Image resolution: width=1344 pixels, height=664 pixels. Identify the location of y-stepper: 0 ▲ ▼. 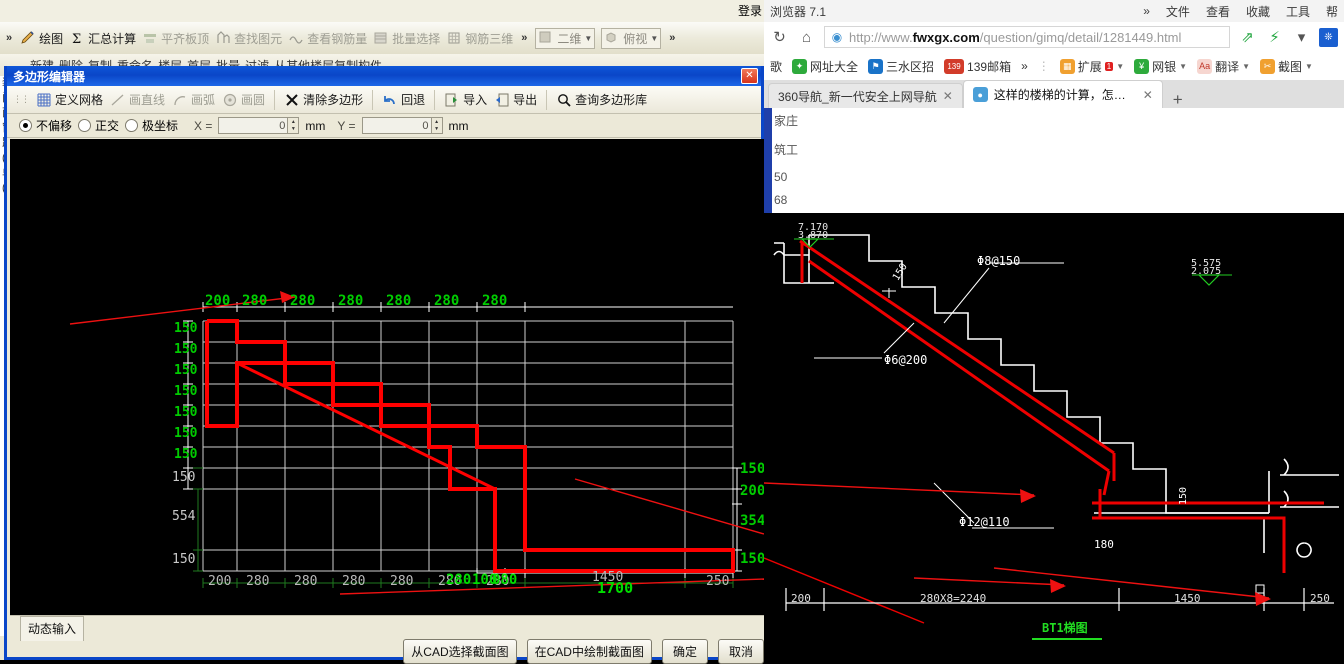
(402, 125).